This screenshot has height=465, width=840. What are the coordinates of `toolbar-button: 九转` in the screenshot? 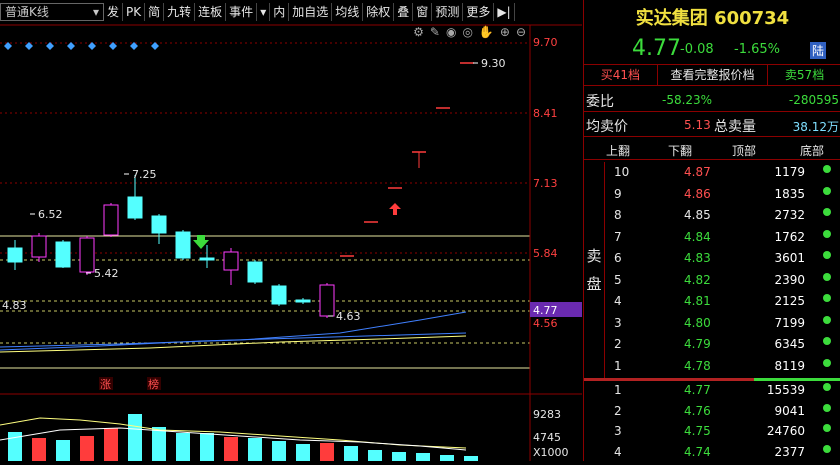 It's located at (180, 12).